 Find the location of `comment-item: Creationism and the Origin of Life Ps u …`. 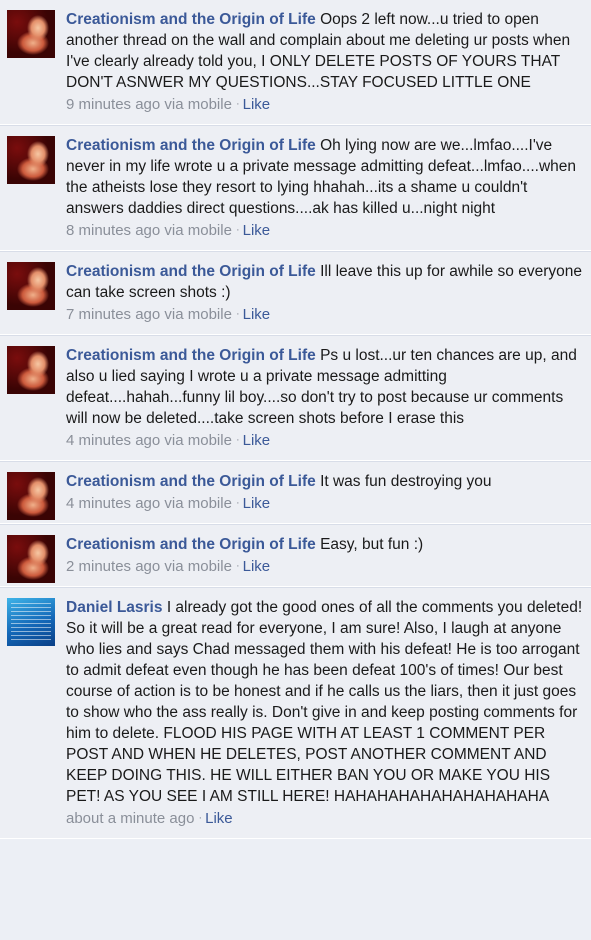

comment-item: Creationism and the Origin of Life Ps u … is located at coordinates (295, 398).